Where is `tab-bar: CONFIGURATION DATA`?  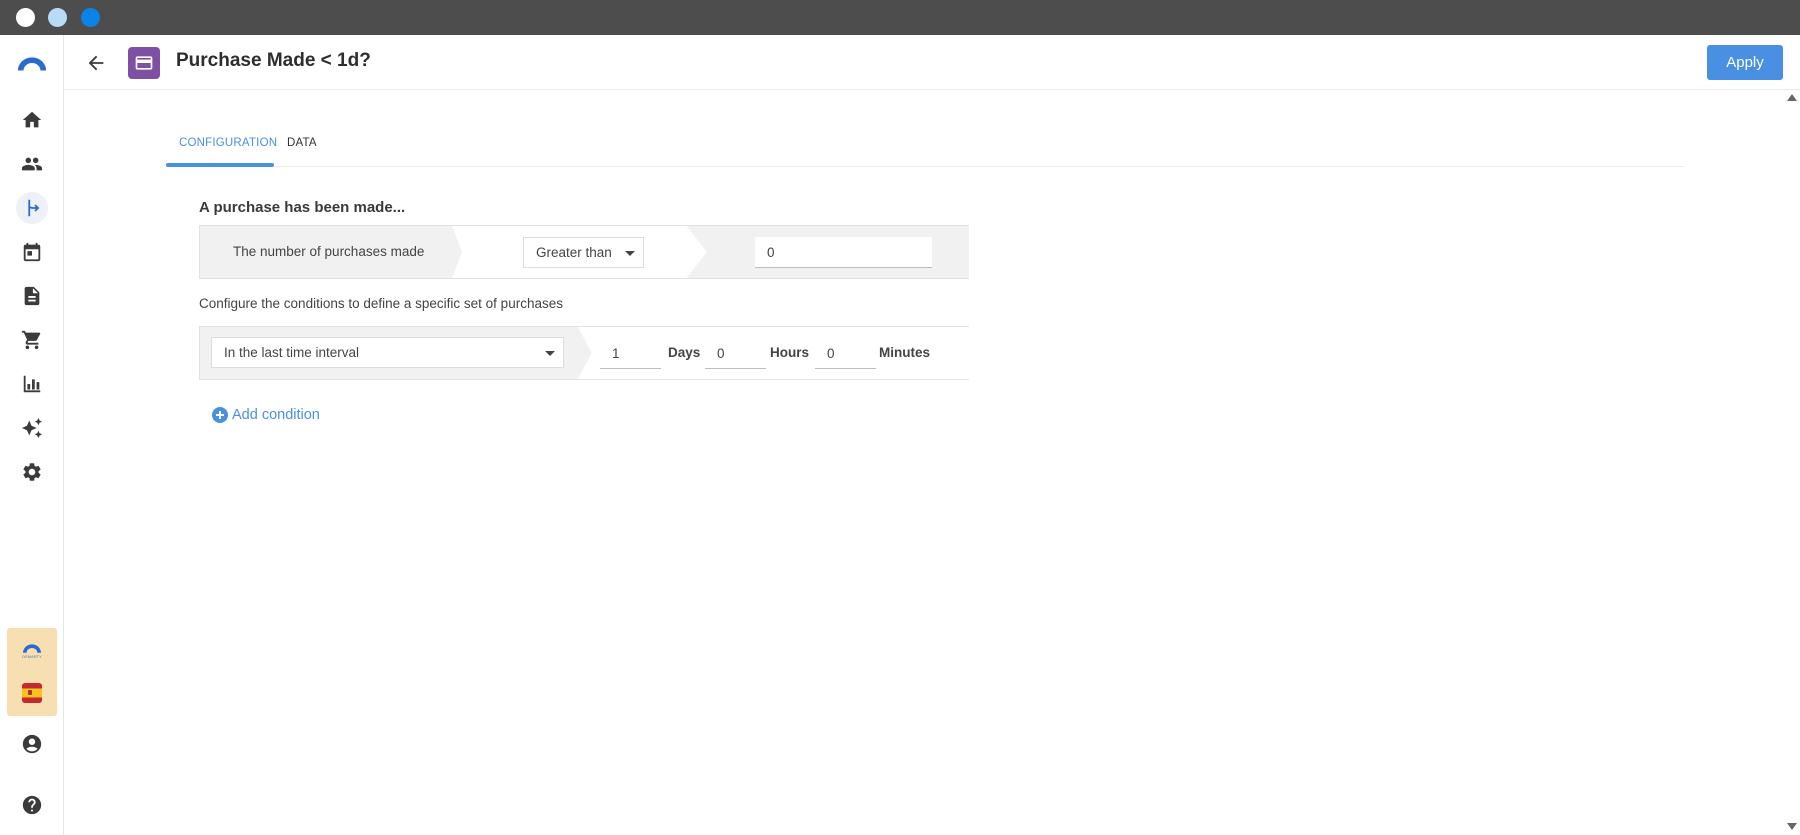 tab-bar: CONFIGURATION DATA is located at coordinates (925, 146).